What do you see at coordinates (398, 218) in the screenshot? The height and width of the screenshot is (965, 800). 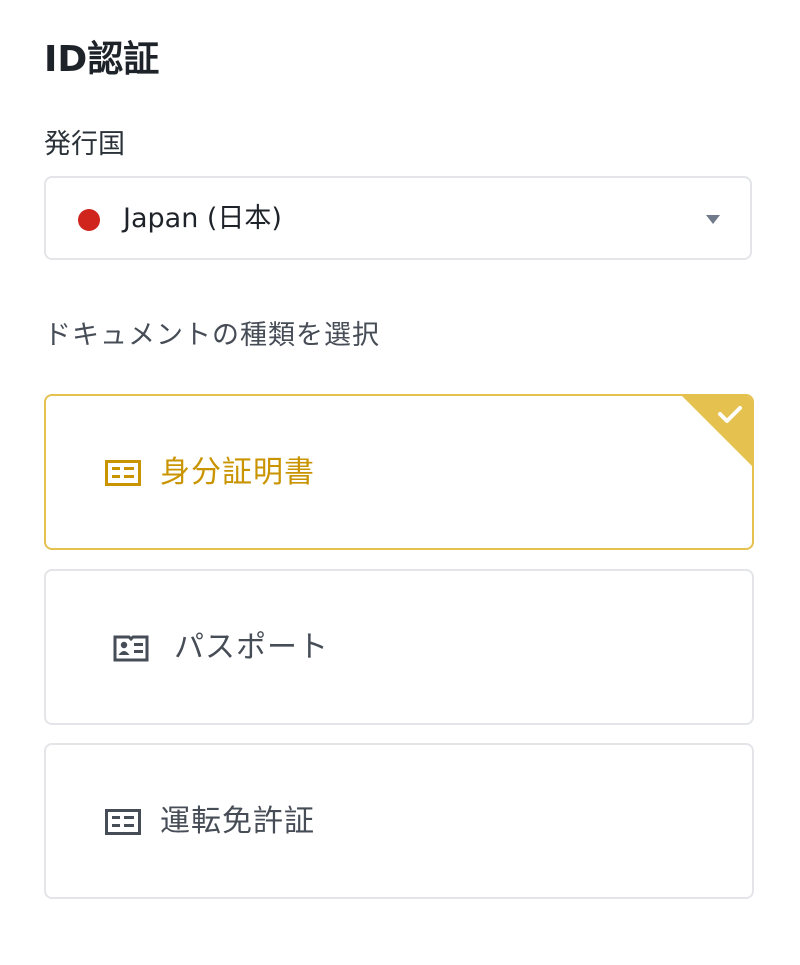 I see `issuing-country-select: Japan (日本)` at bounding box center [398, 218].